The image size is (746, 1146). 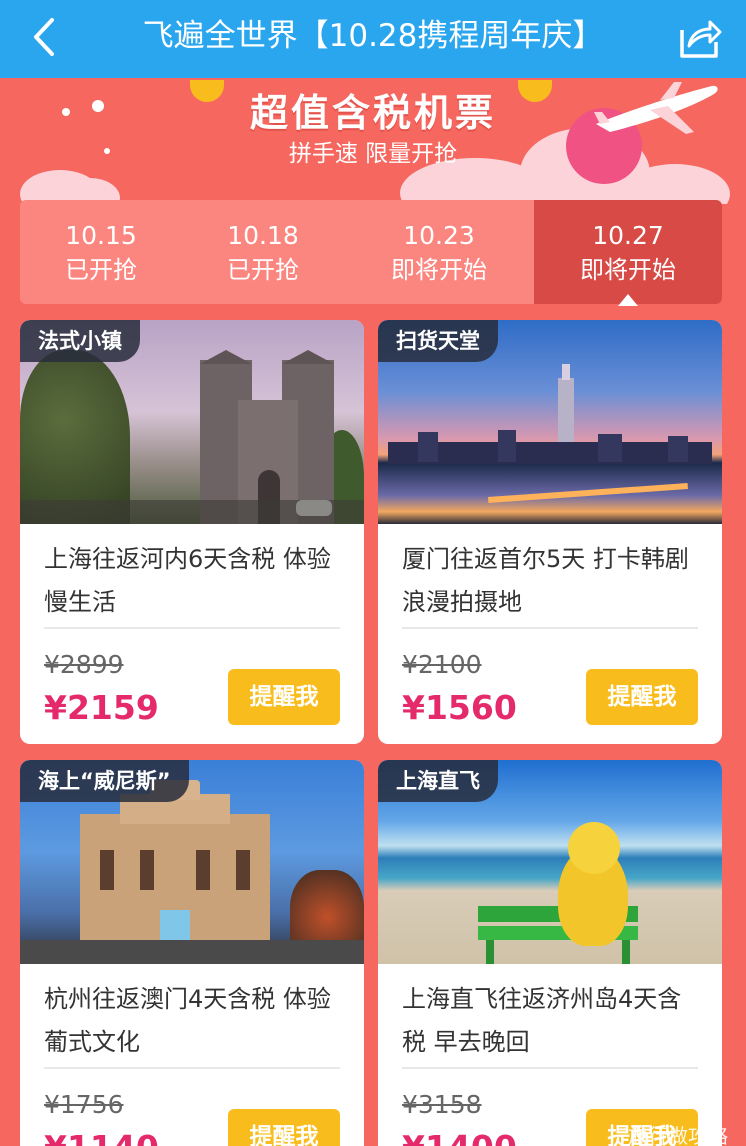 I want to click on tab-1027: 10.27 即将开始, so click(x=628, y=253).